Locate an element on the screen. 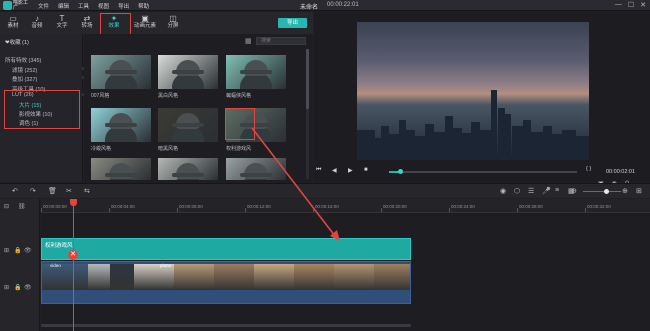 This screenshot has height=331, width=650. favorites-item: ❤收藏 (1) is located at coordinates (17, 42).